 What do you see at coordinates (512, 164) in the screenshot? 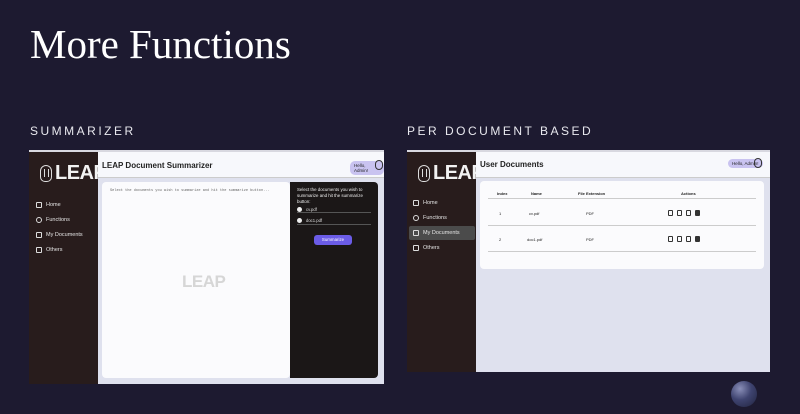
I see `page-title: User Documents` at bounding box center [512, 164].